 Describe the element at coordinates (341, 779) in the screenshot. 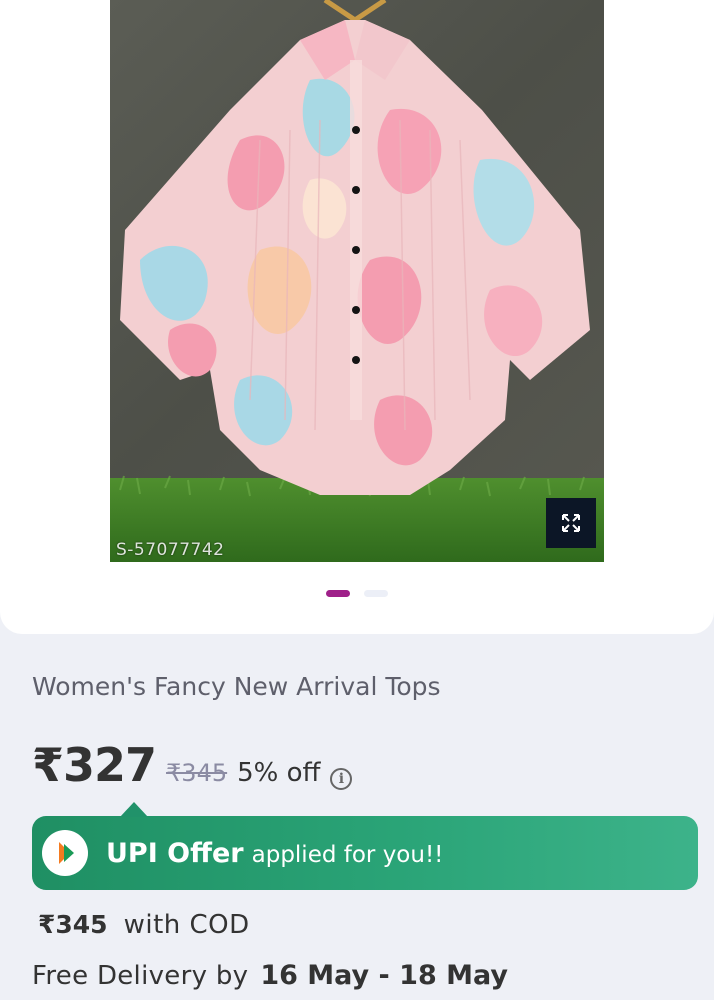

I see `info-icon: i` at that location.